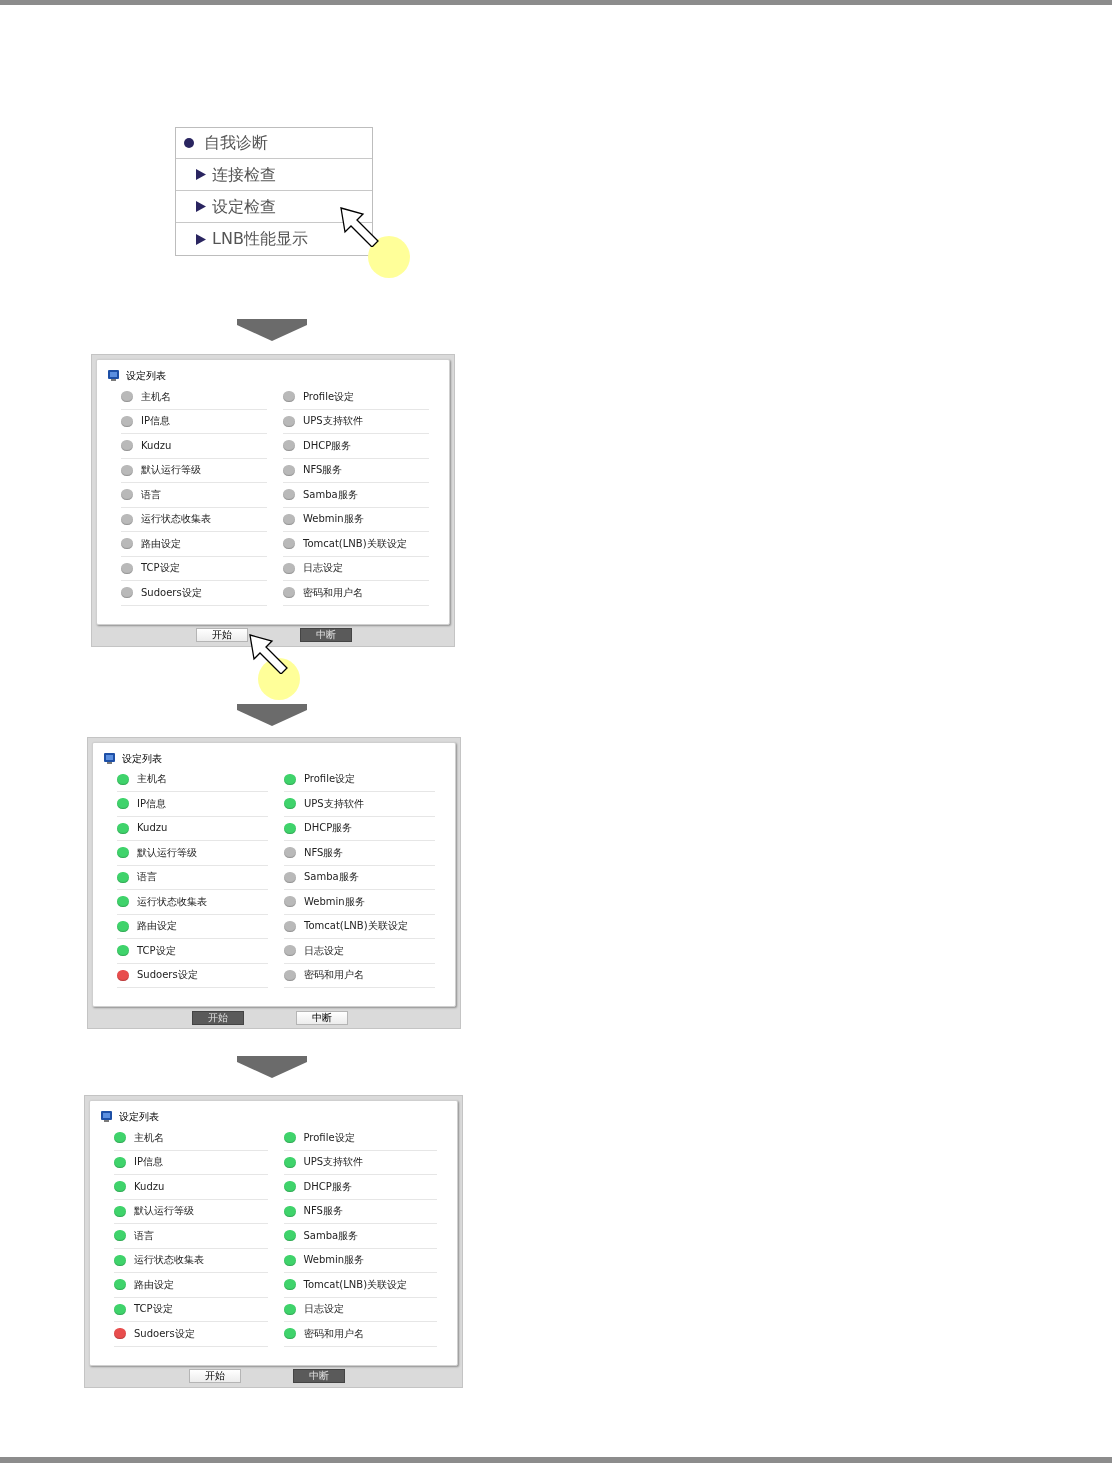 The height and width of the screenshot is (1463, 1112). I want to click on cursor-arrow-icon, so click(269, 654).